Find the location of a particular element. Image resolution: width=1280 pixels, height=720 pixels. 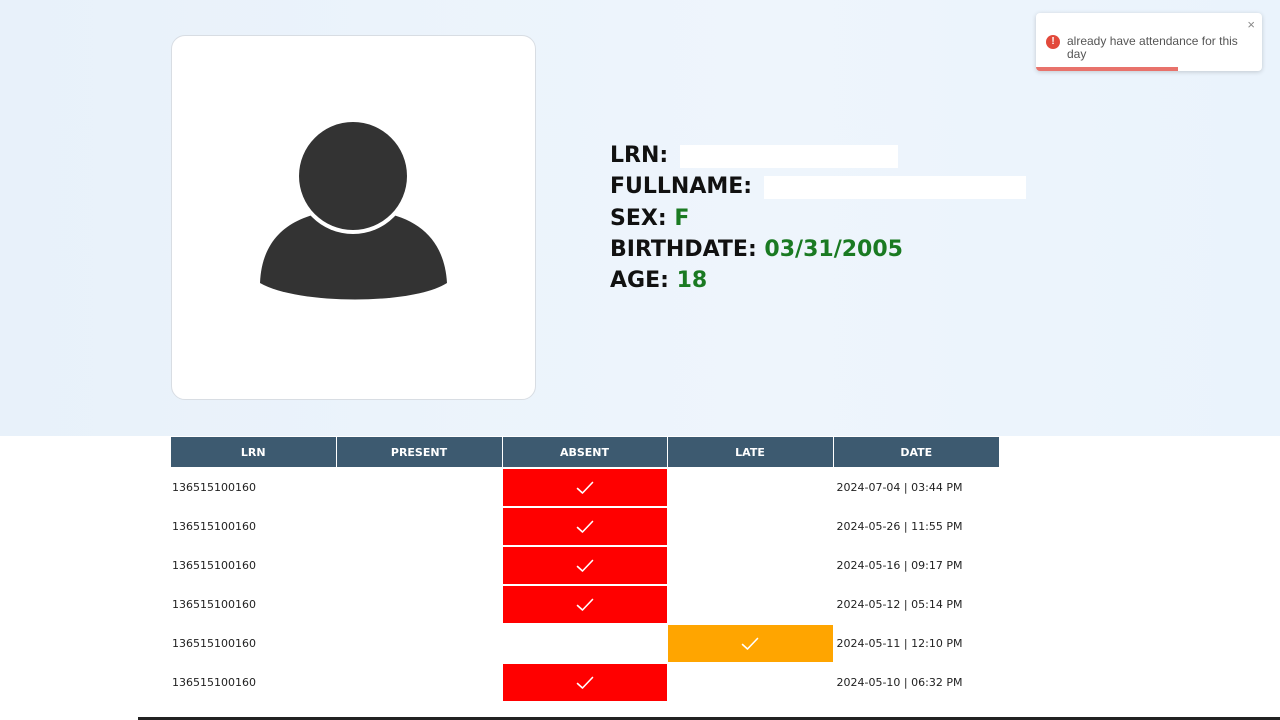

birthdate-label: BIRTHDATE: is located at coordinates (683, 249).